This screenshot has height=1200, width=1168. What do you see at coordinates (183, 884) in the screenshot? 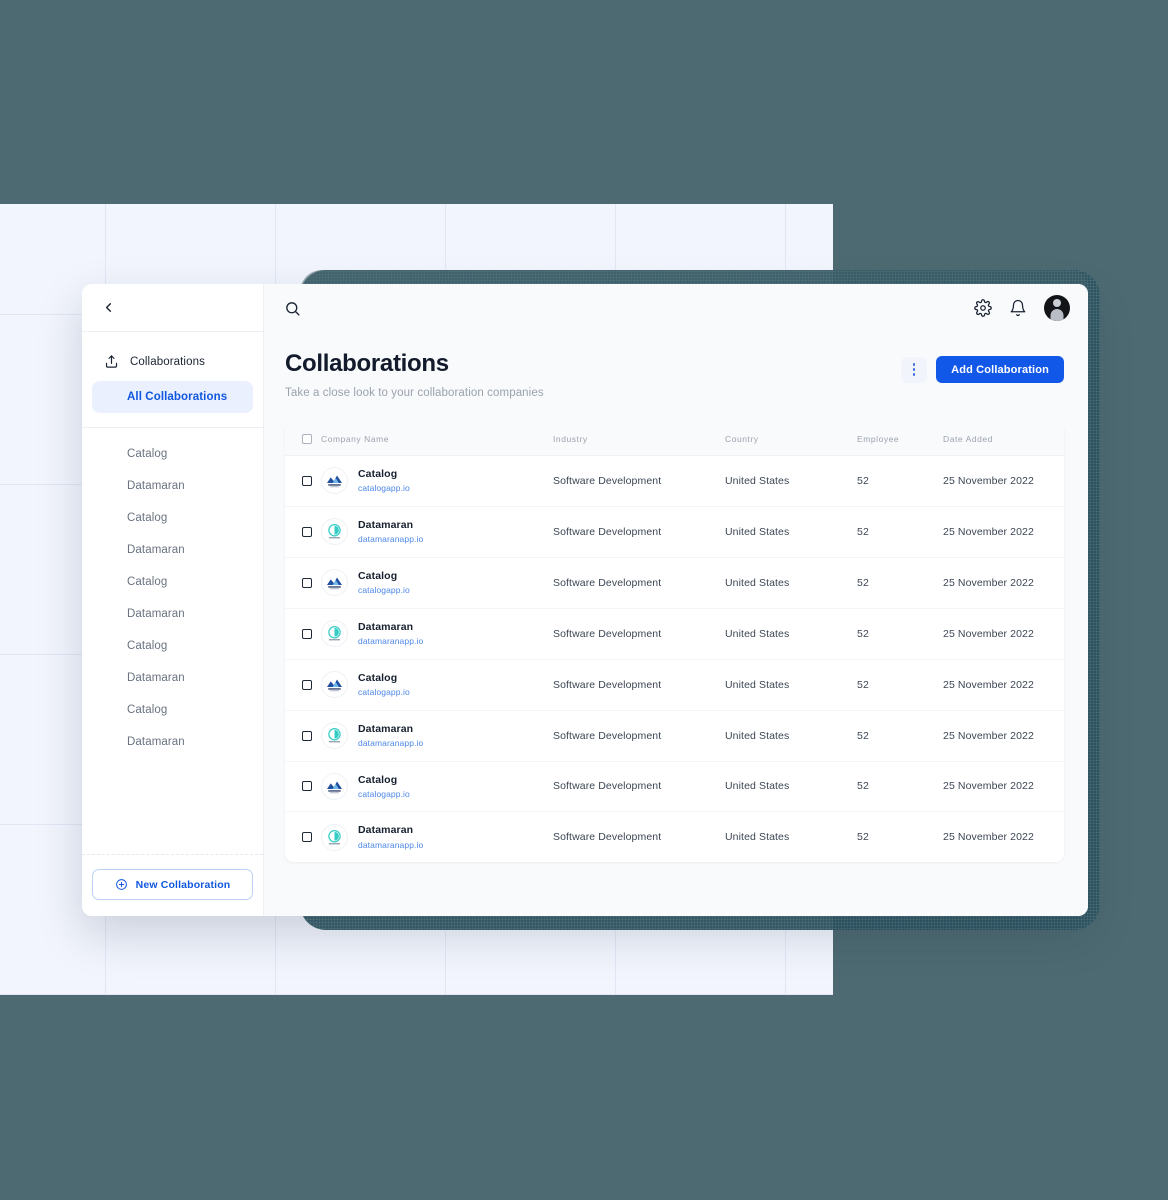
I see `new-collaboration-label: New Collaboration` at bounding box center [183, 884].